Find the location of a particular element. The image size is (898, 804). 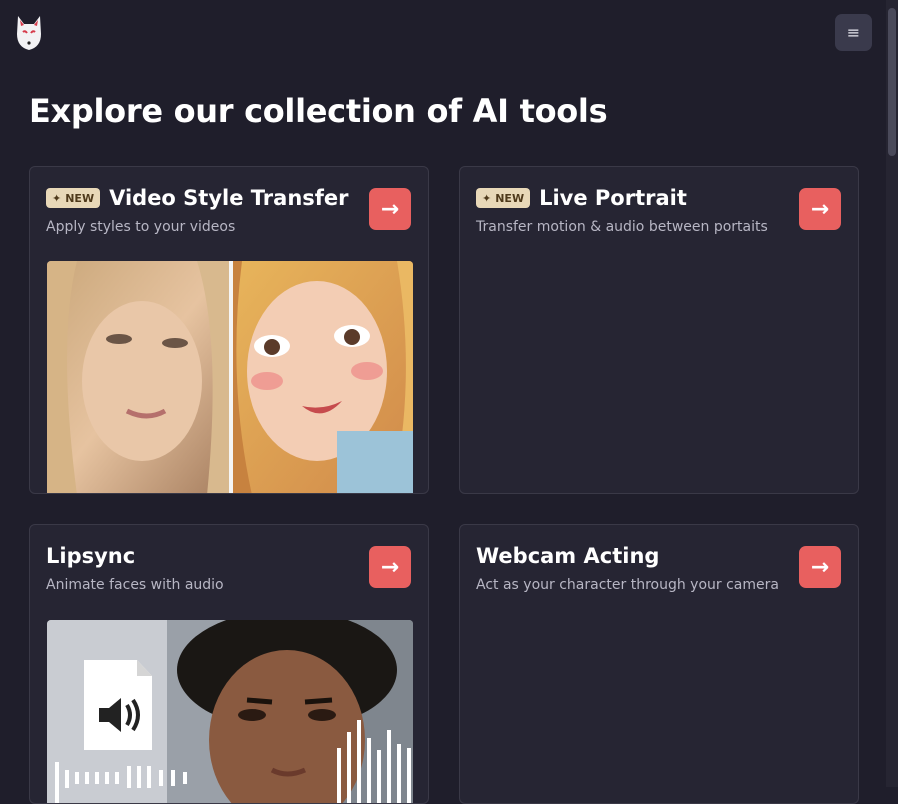

menu-button: ≡ is located at coordinates (853, 32).